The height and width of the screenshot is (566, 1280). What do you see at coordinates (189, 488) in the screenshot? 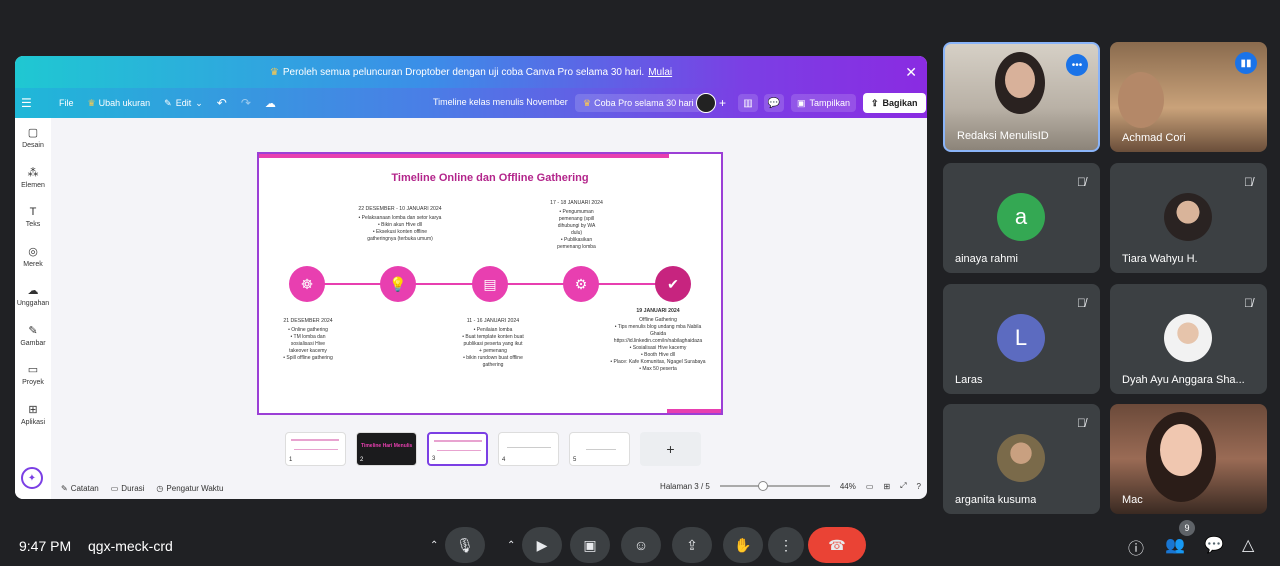
I see `timer-button: ◷ Pengatur Waktu` at bounding box center [189, 488].